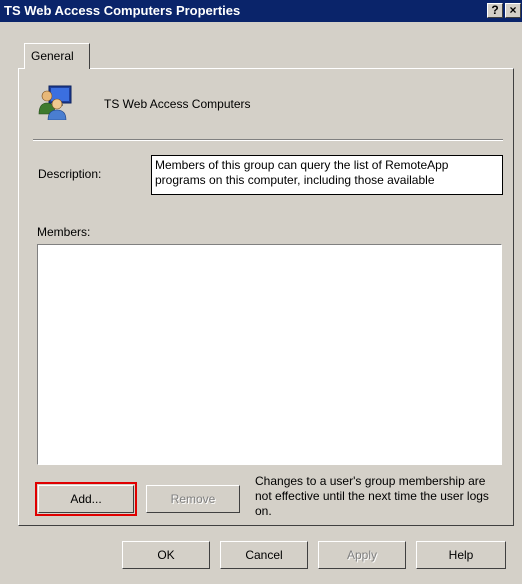 This screenshot has width=522, height=584. Describe the element at coordinates (55, 102) in the screenshot. I see `users-group-icon` at that location.